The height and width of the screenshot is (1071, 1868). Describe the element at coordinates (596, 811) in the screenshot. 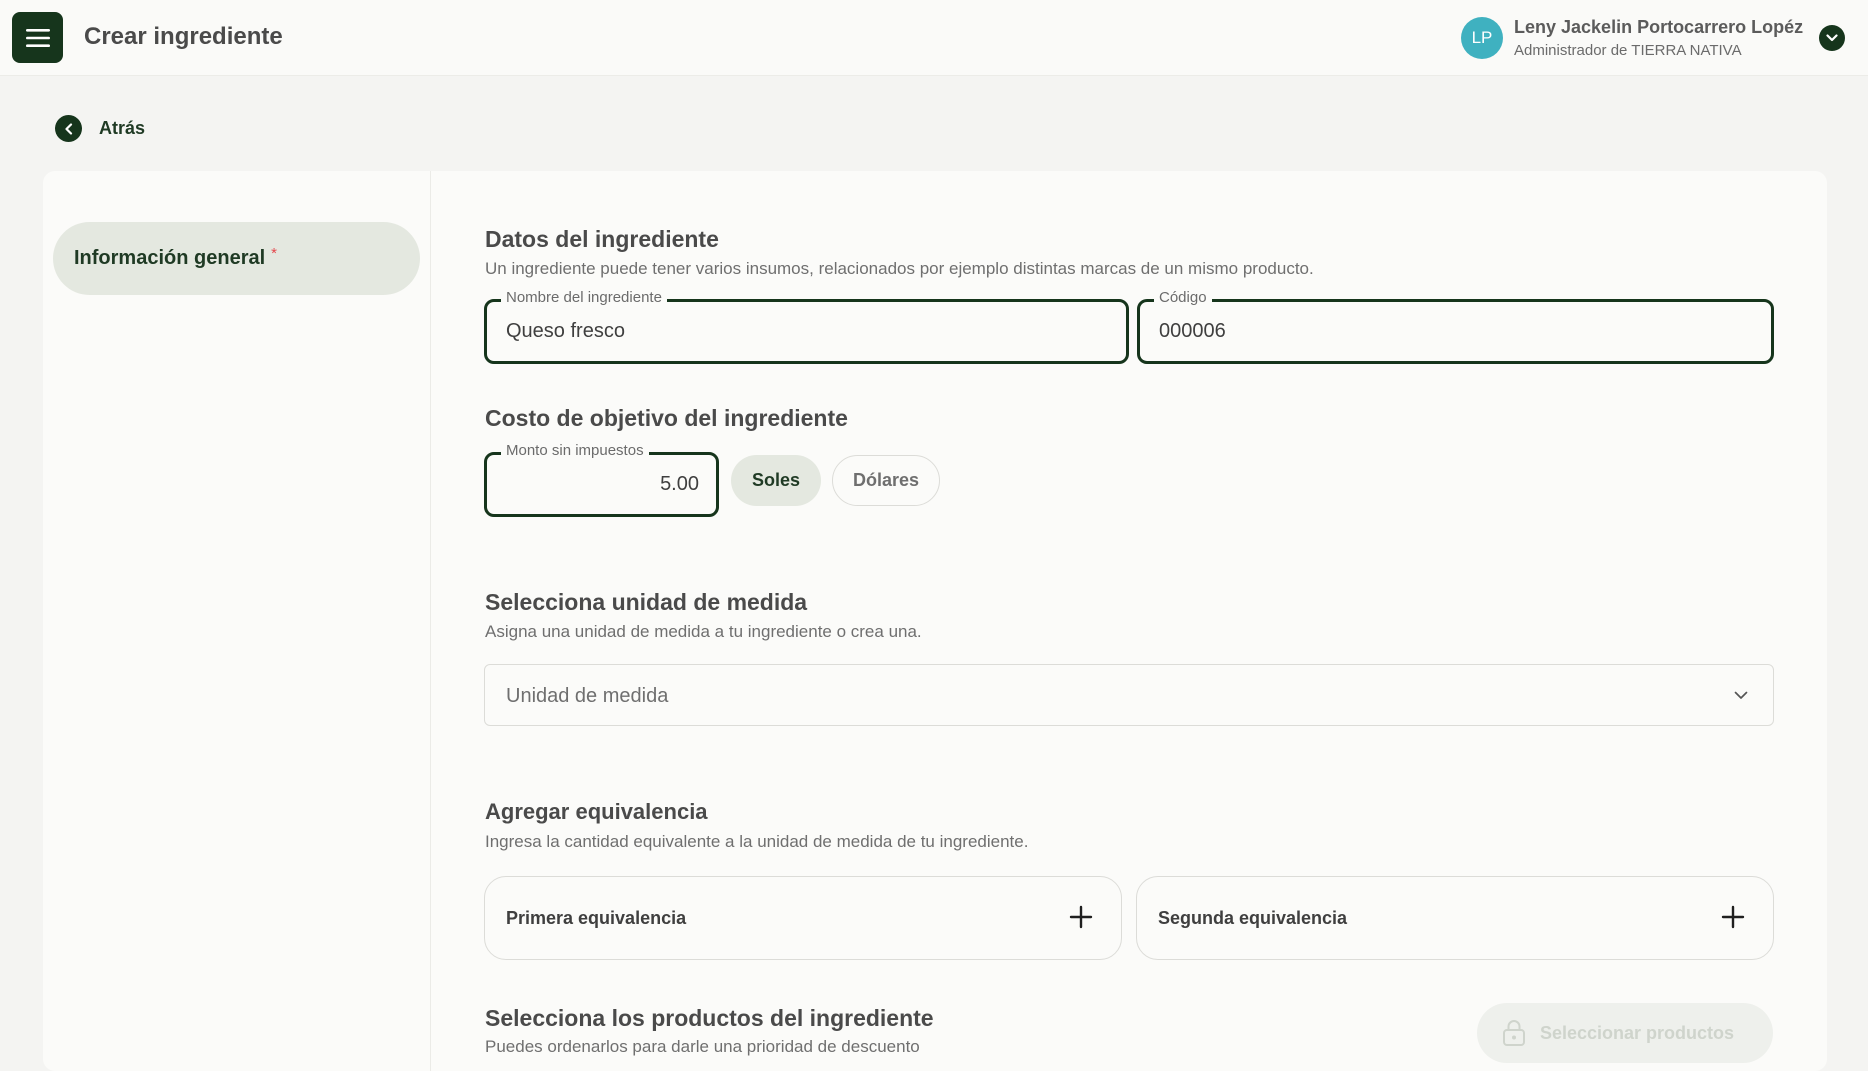

I see `section-title-equivalence: Agregar equivalencia` at that location.